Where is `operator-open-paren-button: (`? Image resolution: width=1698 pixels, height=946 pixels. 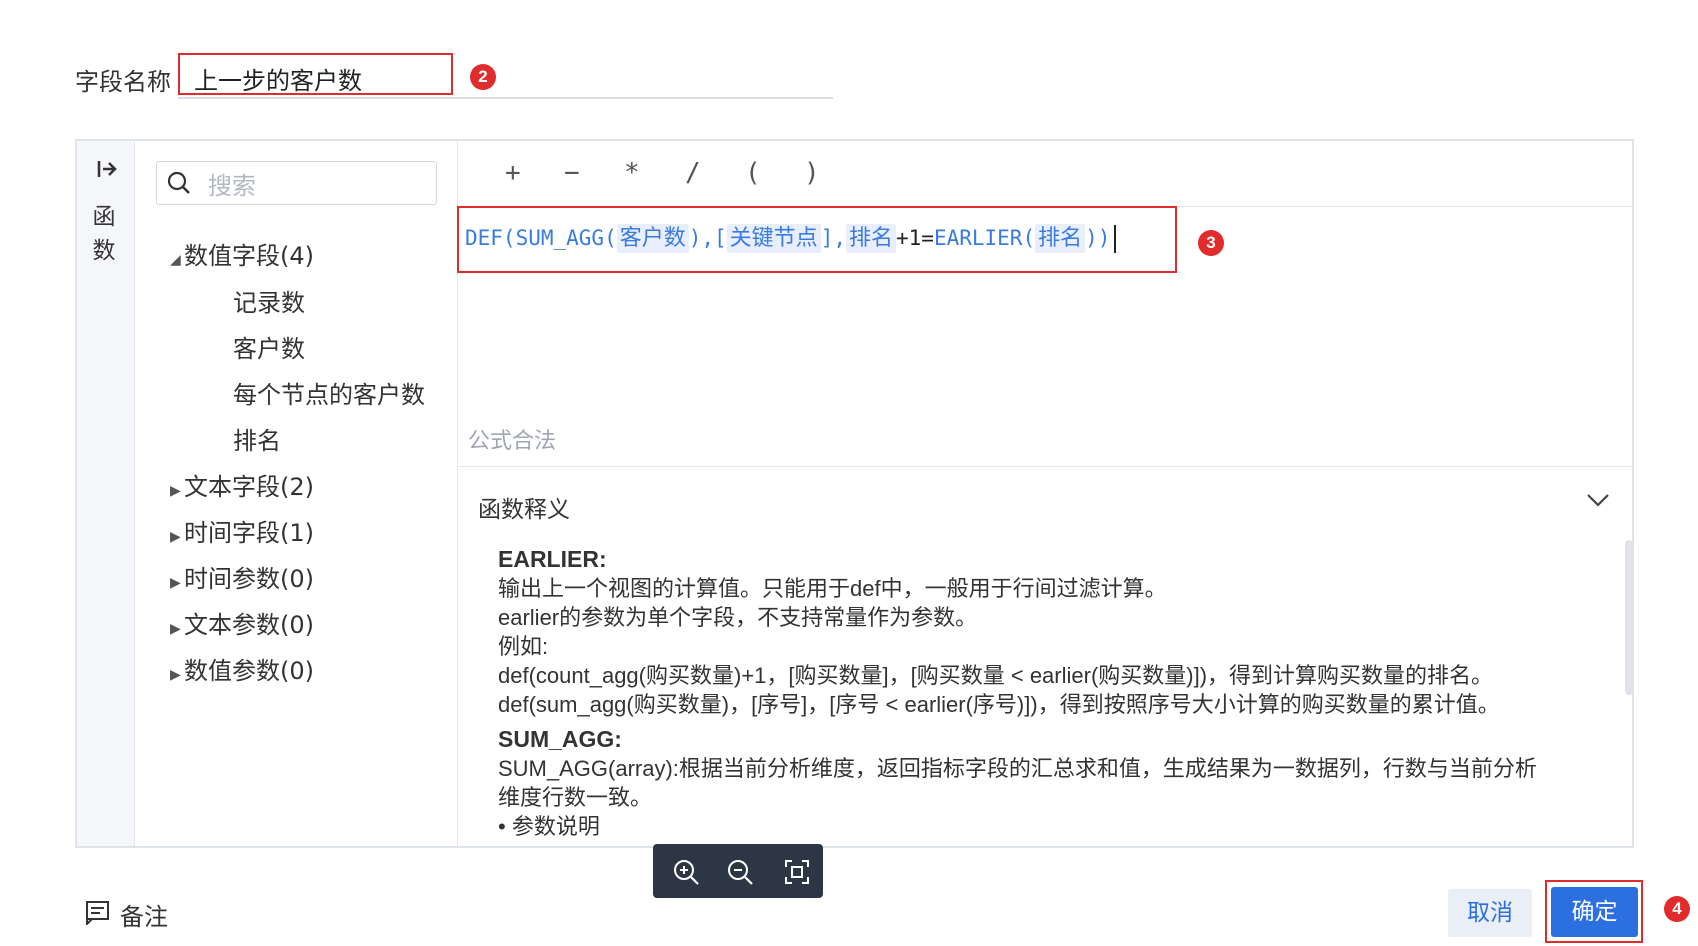 operator-open-paren-button: ( is located at coordinates (753, 173).